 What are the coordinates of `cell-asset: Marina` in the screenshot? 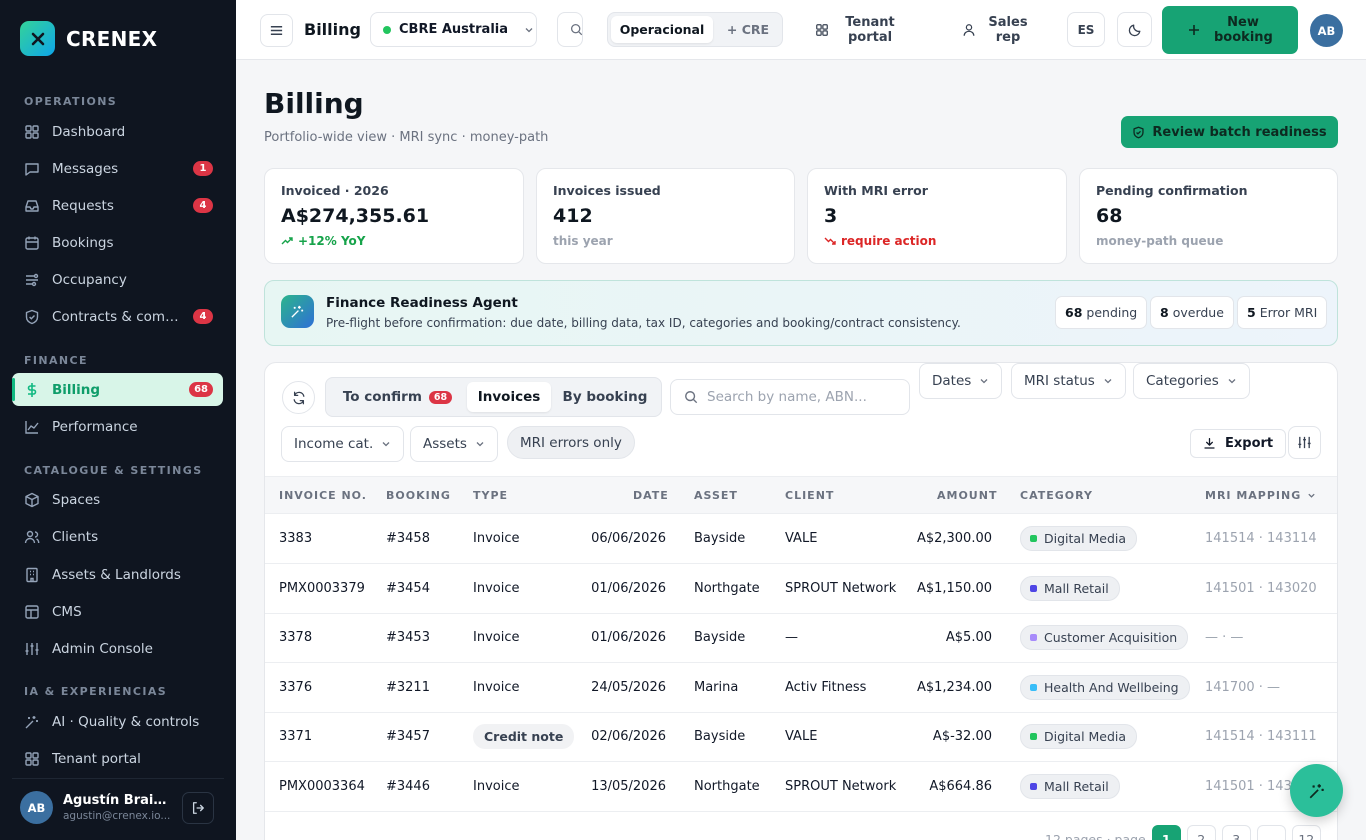 It's located at (716, 687).